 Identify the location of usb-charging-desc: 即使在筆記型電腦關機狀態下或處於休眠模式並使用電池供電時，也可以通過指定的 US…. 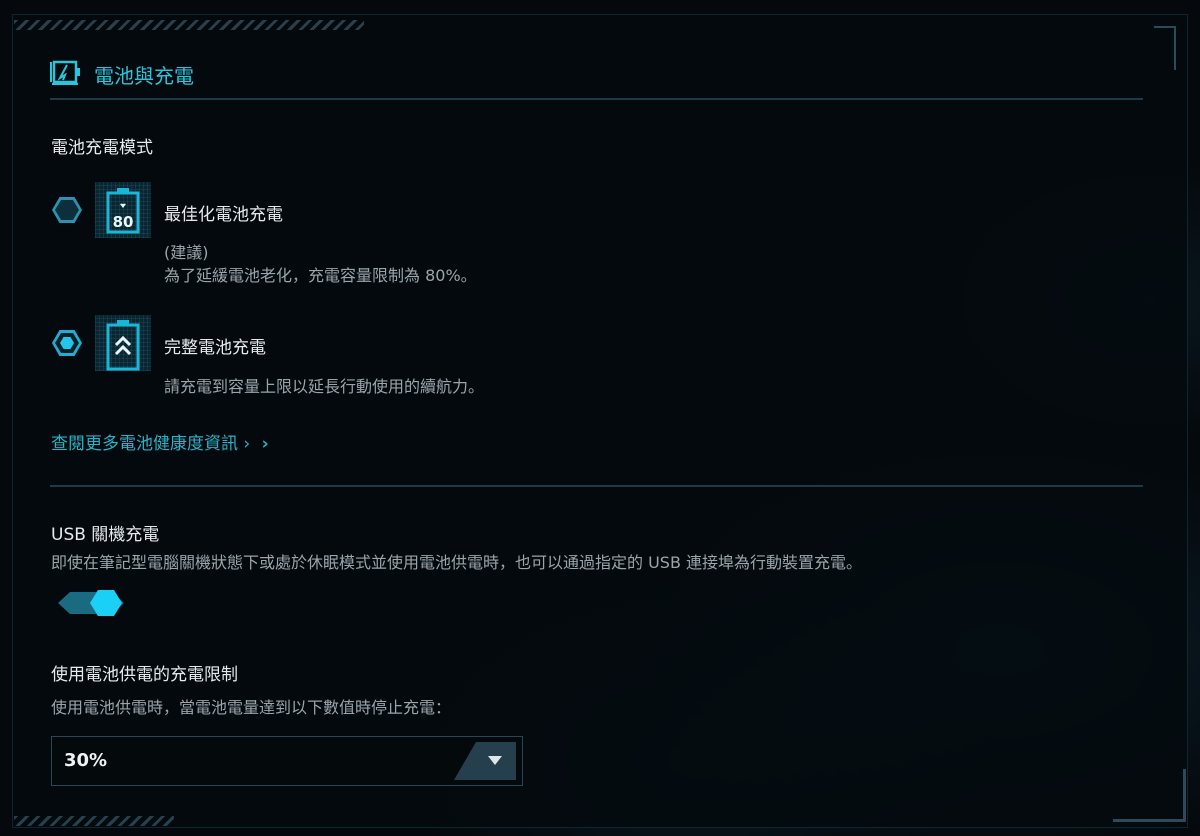
(457, 562).